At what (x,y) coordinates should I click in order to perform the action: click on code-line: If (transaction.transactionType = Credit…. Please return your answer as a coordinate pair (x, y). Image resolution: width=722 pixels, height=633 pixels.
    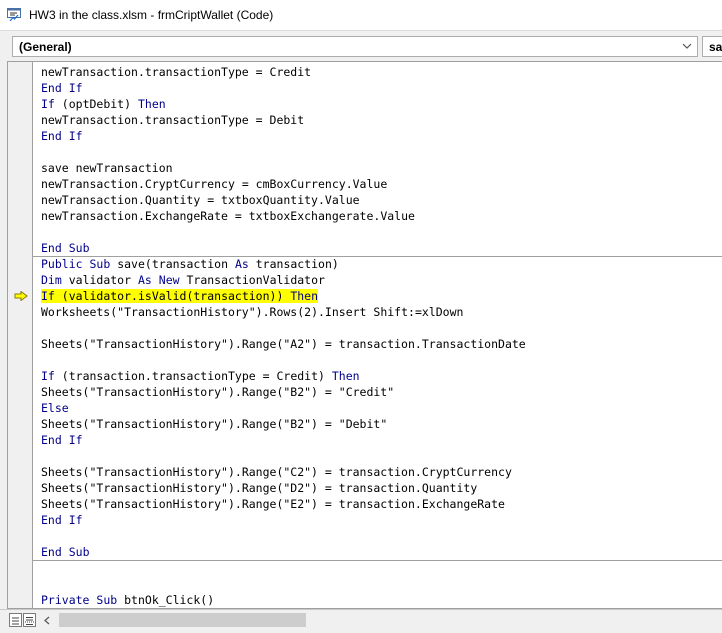
    Looking at the image, I should click on (381, 376).